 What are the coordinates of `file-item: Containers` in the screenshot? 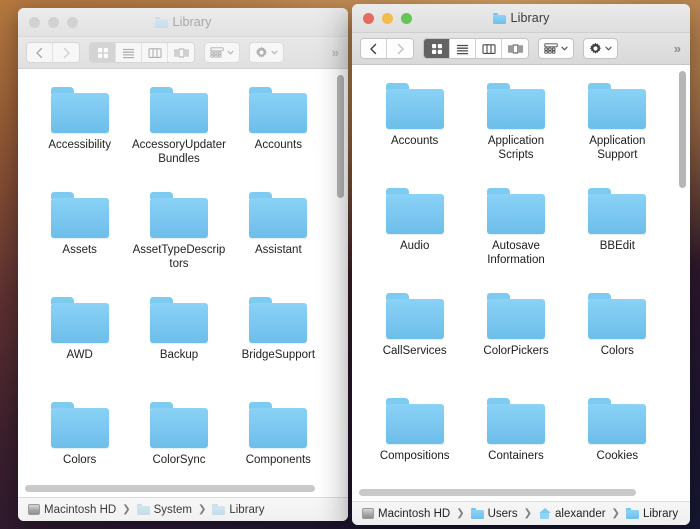 It's located at (515, 440).